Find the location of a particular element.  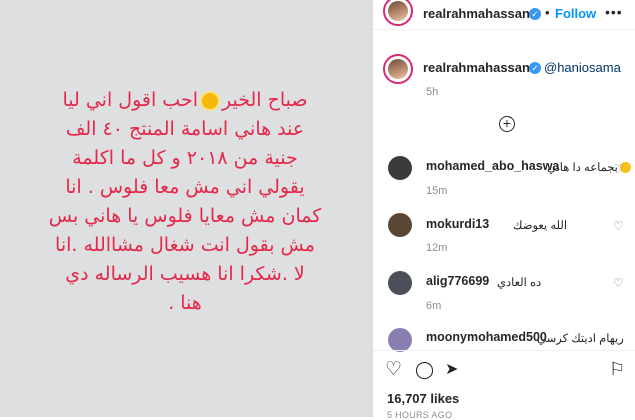

comment-username: mohamed_abo_haswa is located at coordinates (492, 166).